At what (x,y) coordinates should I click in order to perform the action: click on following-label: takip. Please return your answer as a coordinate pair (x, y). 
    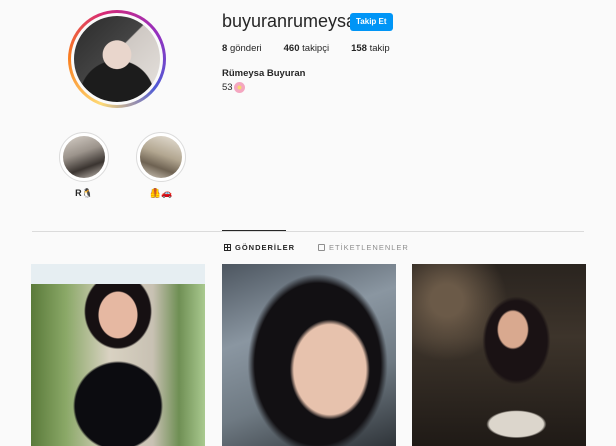
    Looking at the image, I should click on (379, 48).